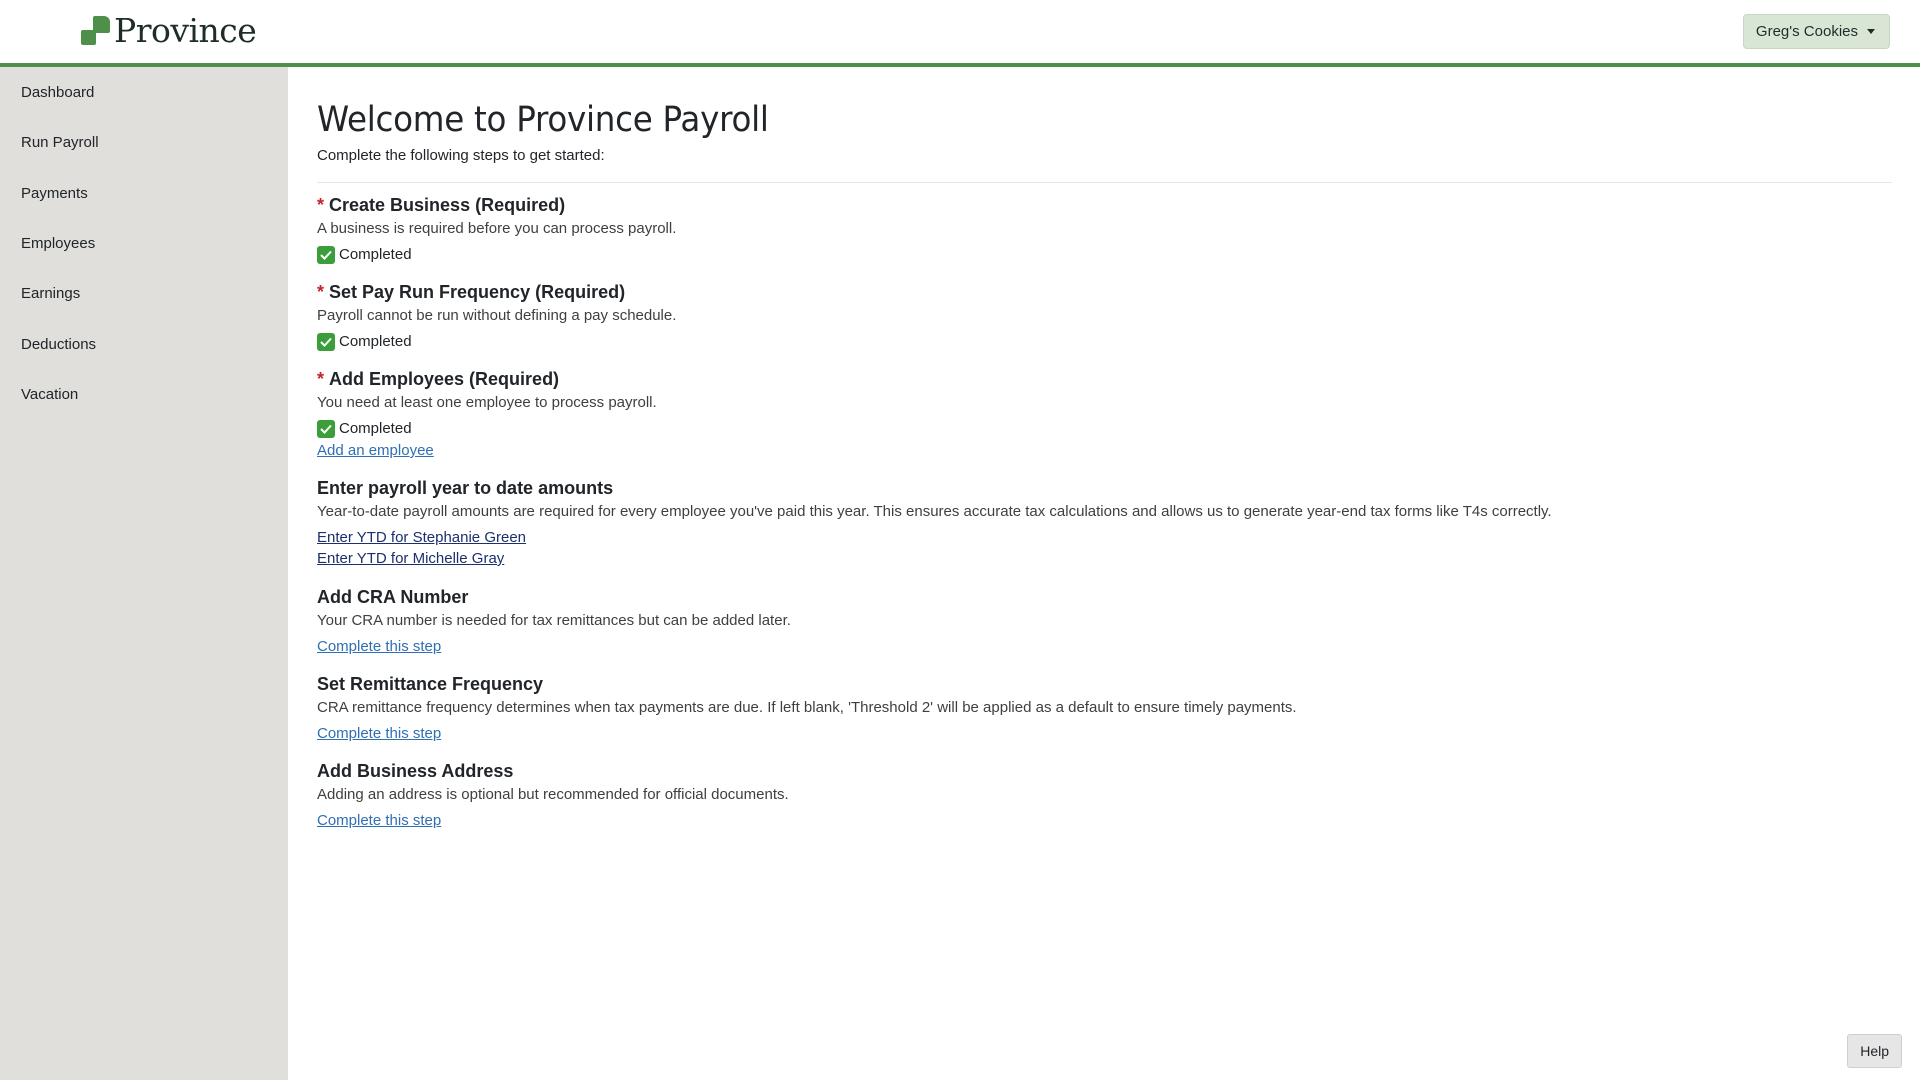  What do you see at coordinates (465, 488) in the screenshot?
I see `step-ytd-amounts-title: Enter payroll year to date amounts` at bounding box center [465, 488].